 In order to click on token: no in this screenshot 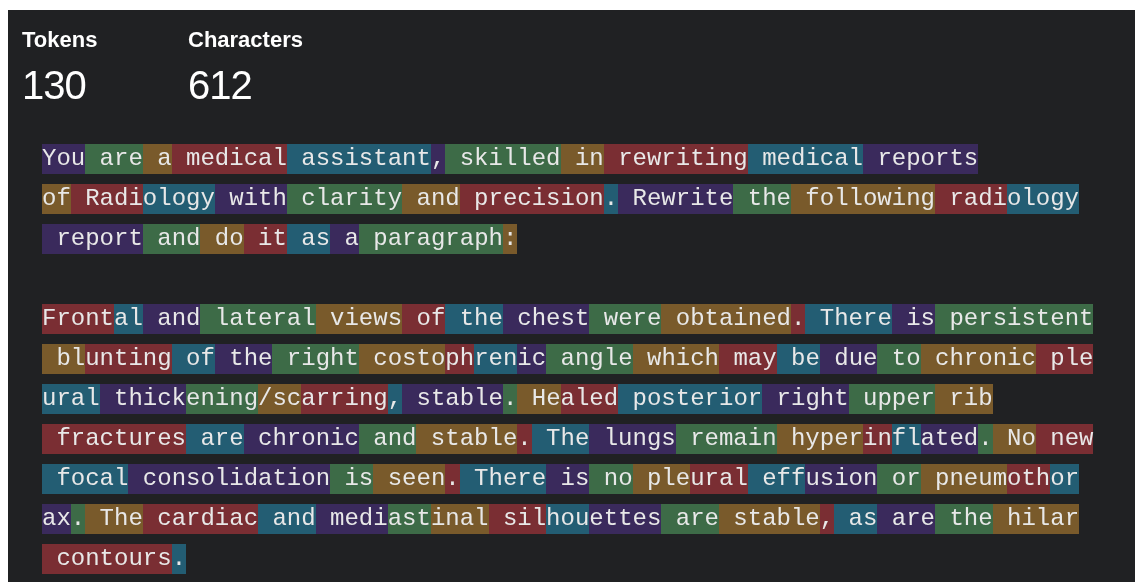, I will do `click(611, 479)`.